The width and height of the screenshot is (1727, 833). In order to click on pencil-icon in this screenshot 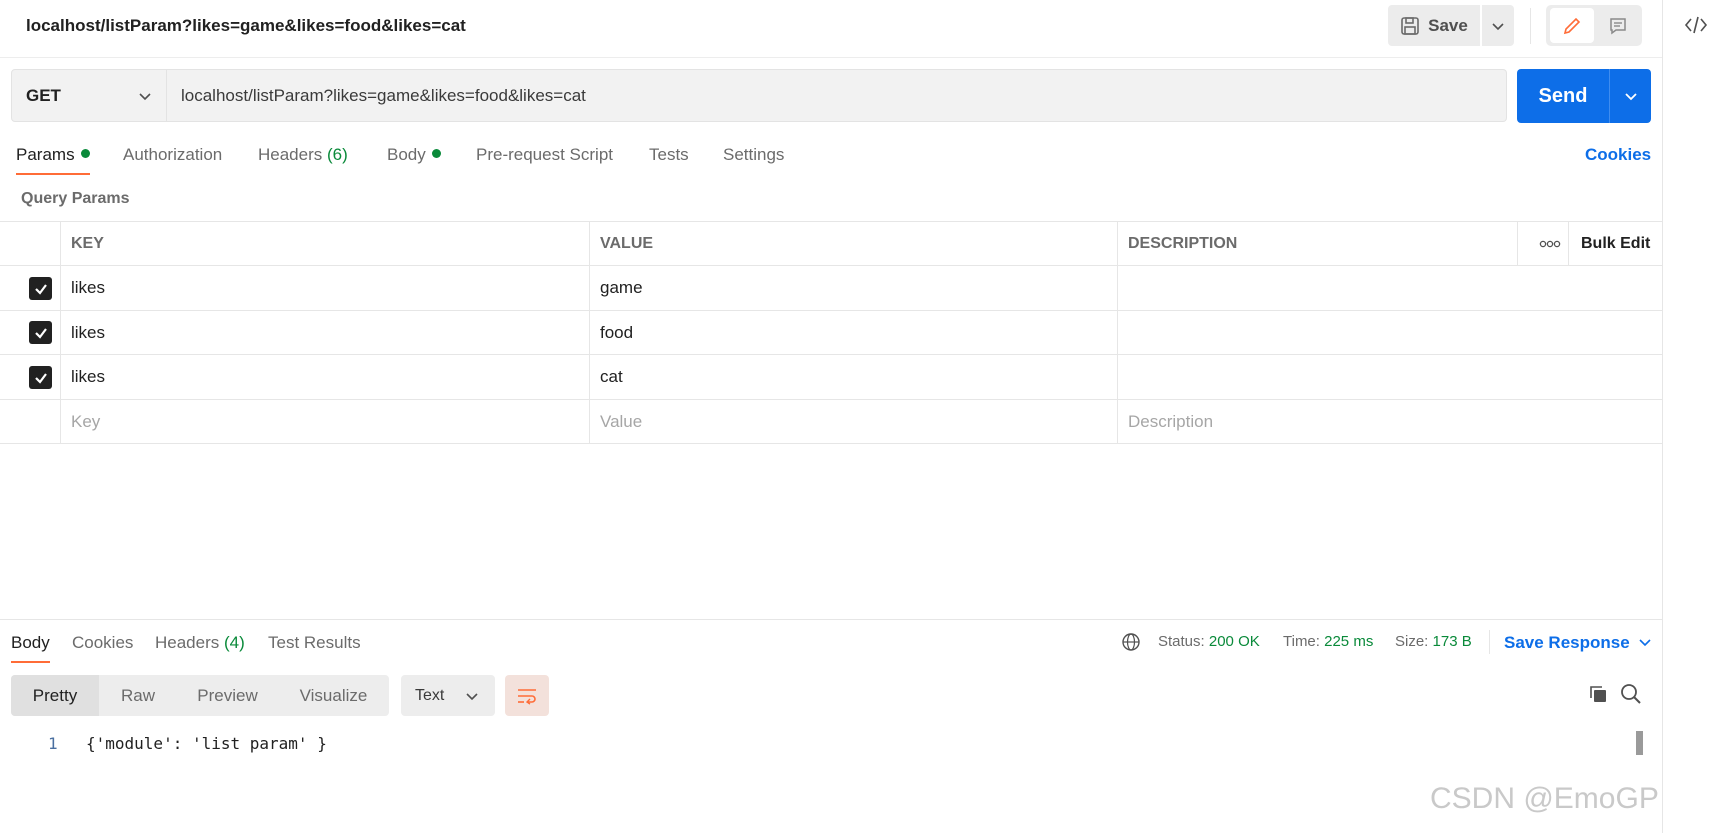, I will do `click(1572, 25)`.